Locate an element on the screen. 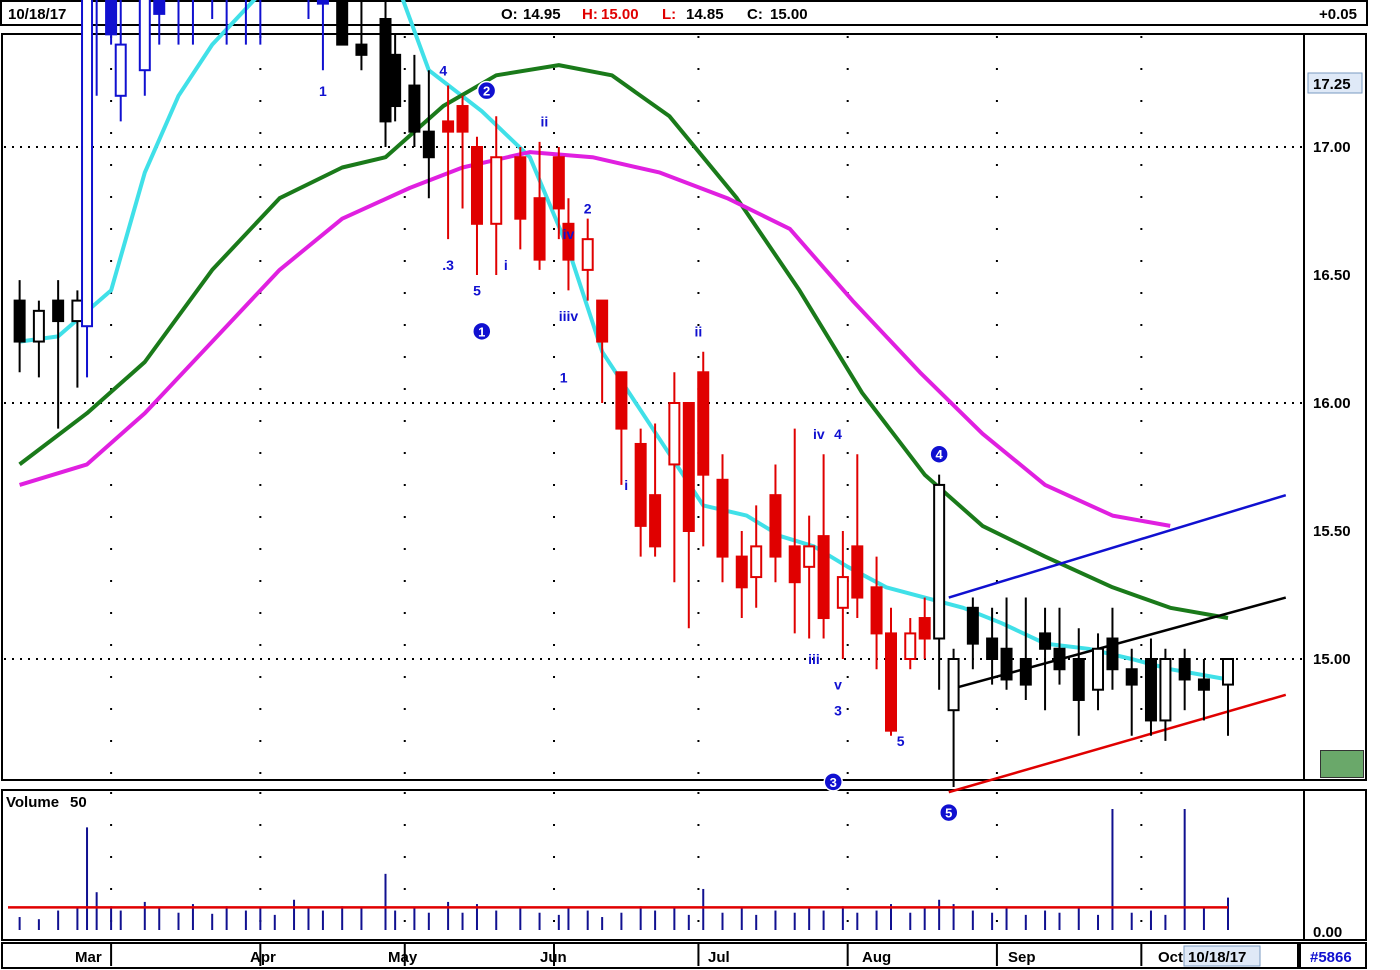  wave-label: 3 is located at coordinates (838, 710).